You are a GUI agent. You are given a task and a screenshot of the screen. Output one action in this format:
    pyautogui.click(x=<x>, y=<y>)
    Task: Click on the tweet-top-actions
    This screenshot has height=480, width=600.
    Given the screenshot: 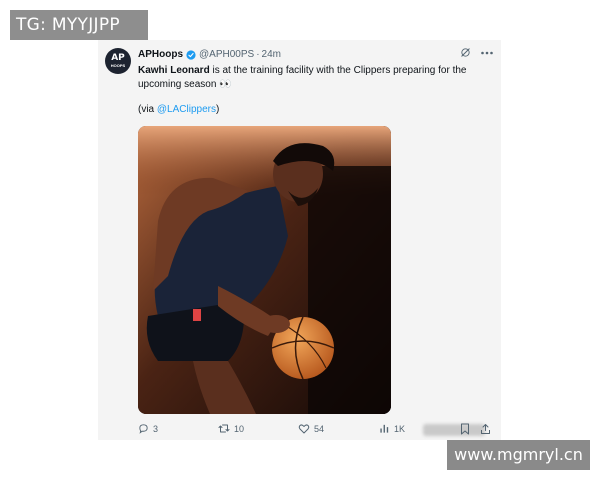 What is the action you would take?
    pyautogui.click(x=476, y=52)
    